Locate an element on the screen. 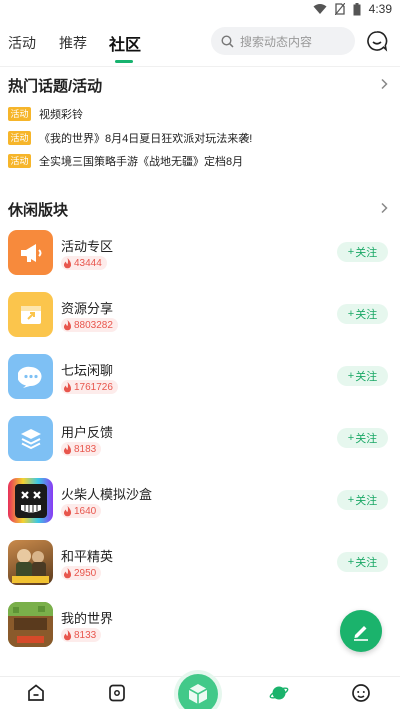 This screenshot has height=709, width=400. heat-badge: 8133 is located at coordinates (81, 635).